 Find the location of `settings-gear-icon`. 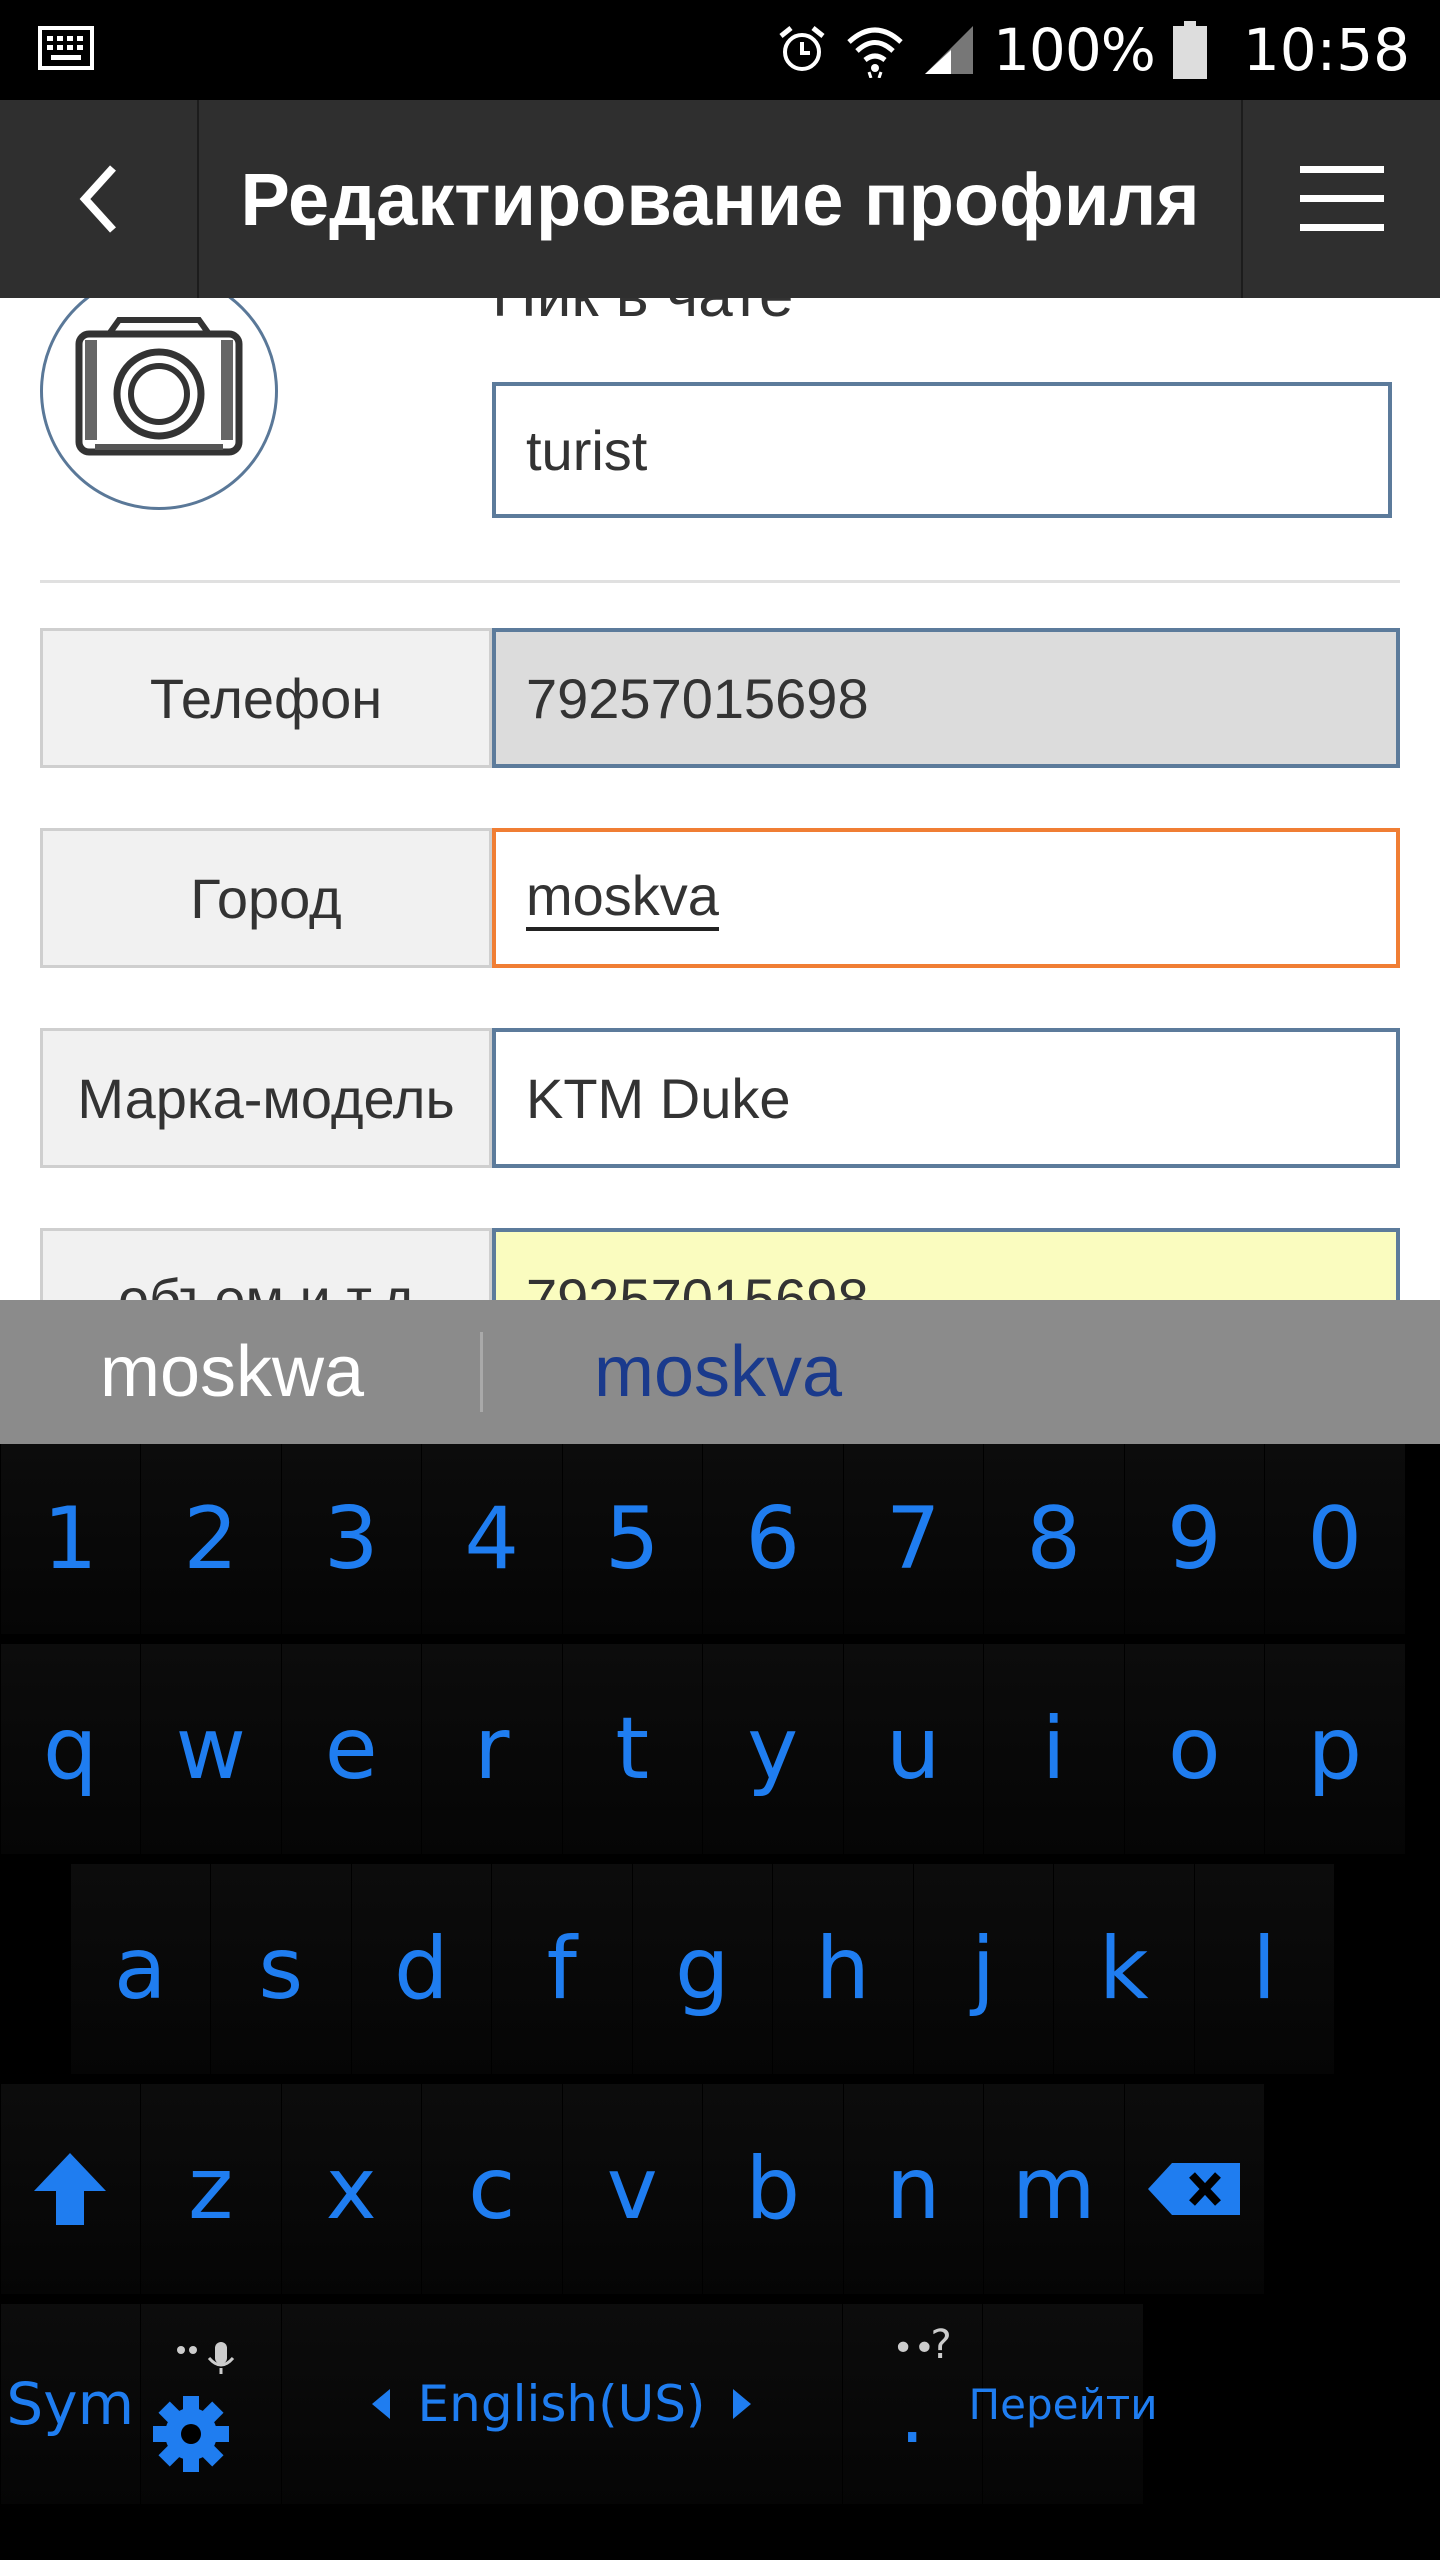

settings-gear-icon is located at coordinates (193, 2407).